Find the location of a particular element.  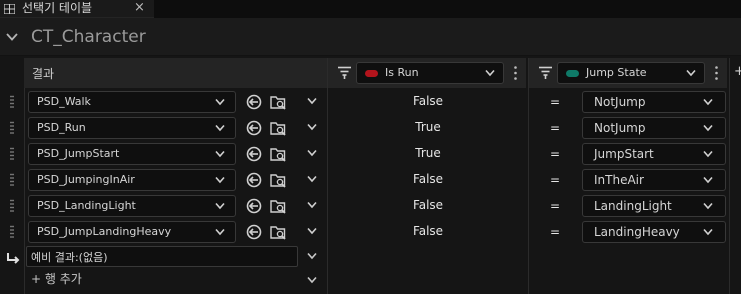

jump-state-select: InTheAir is located at coordinates (654, 180).